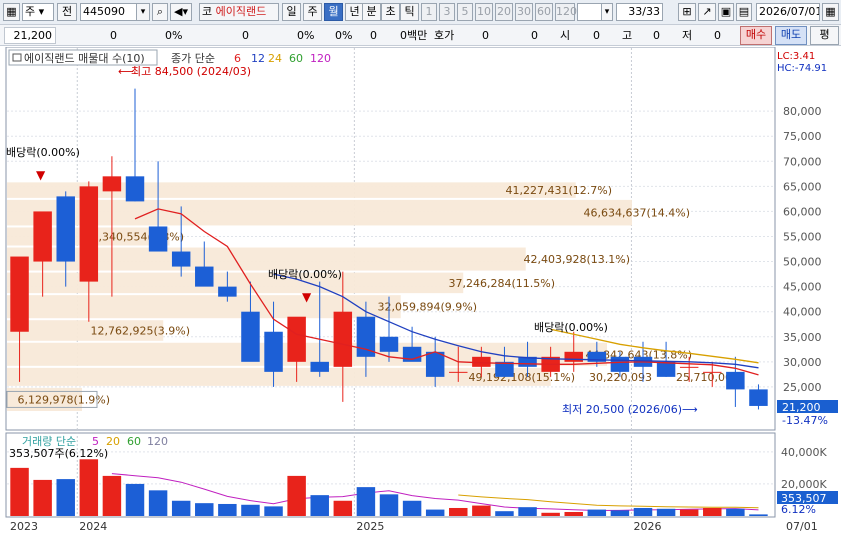  Describe the element at coordinates (134, 441) in the screenshot. I see `vol-ma60-legend: 60` at that location.